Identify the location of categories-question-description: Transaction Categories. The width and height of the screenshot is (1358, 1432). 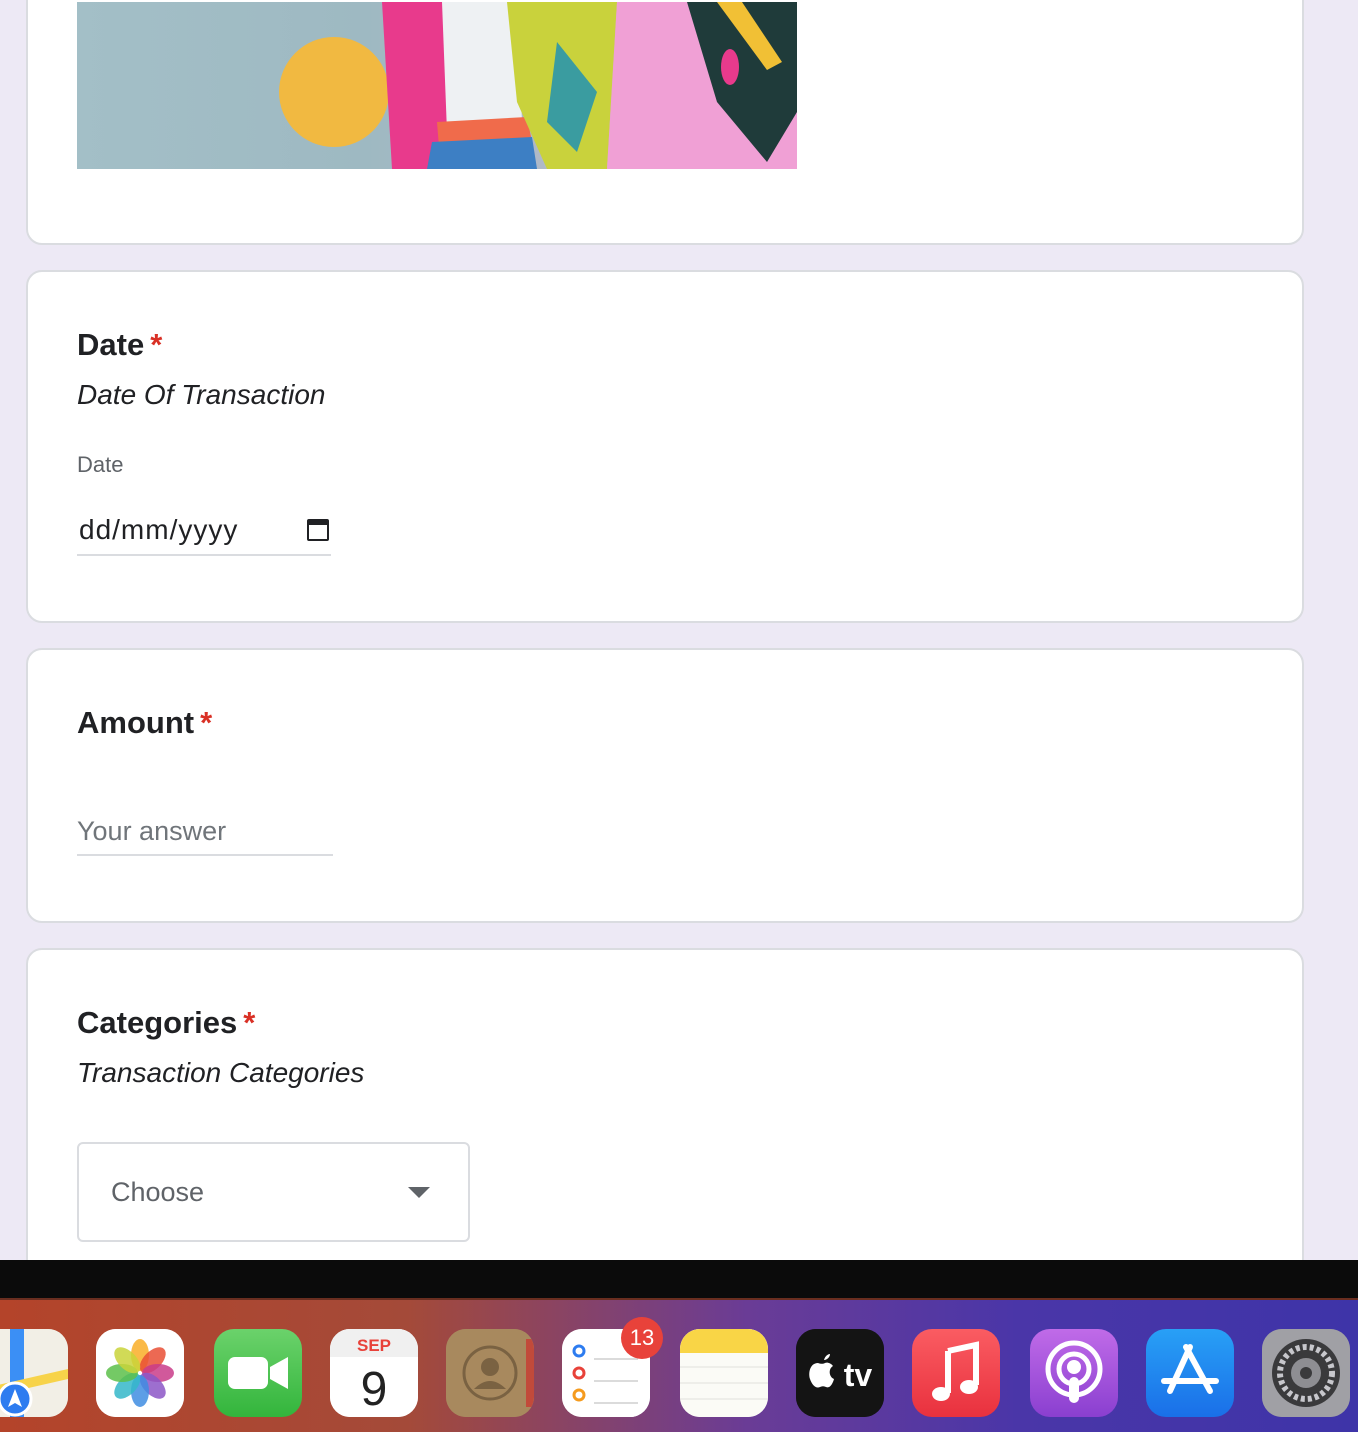
(221, 1072).